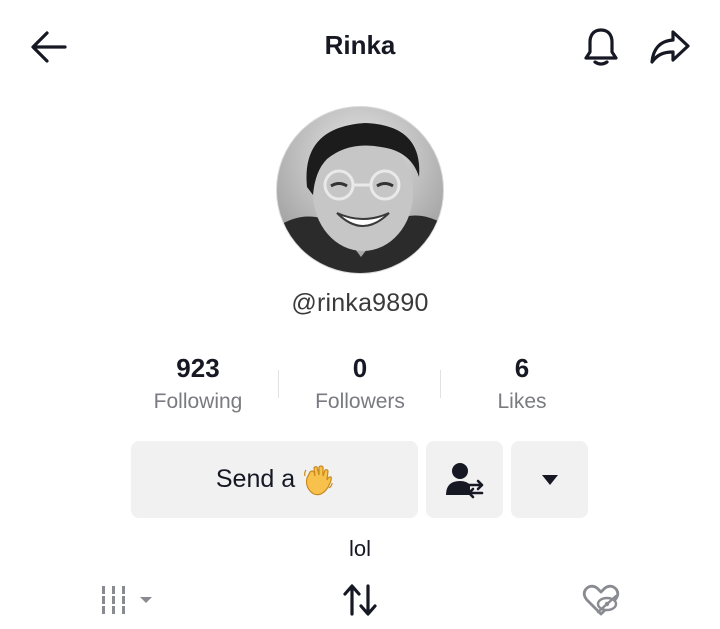  What do you see at coordinates (198, 368) in the screenshot?
I see `following-count: 923` at bounding box center [198, 368].